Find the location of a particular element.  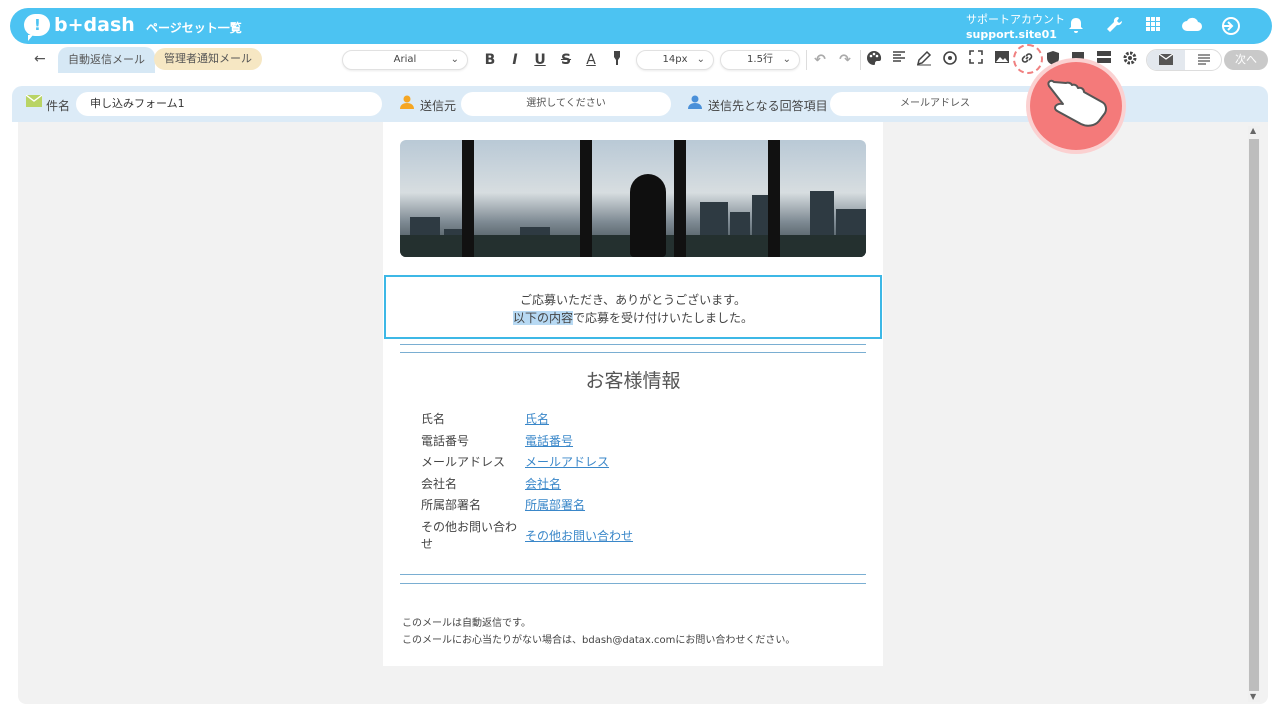

view-mode-toggle is located at coordinates (1184, 60).